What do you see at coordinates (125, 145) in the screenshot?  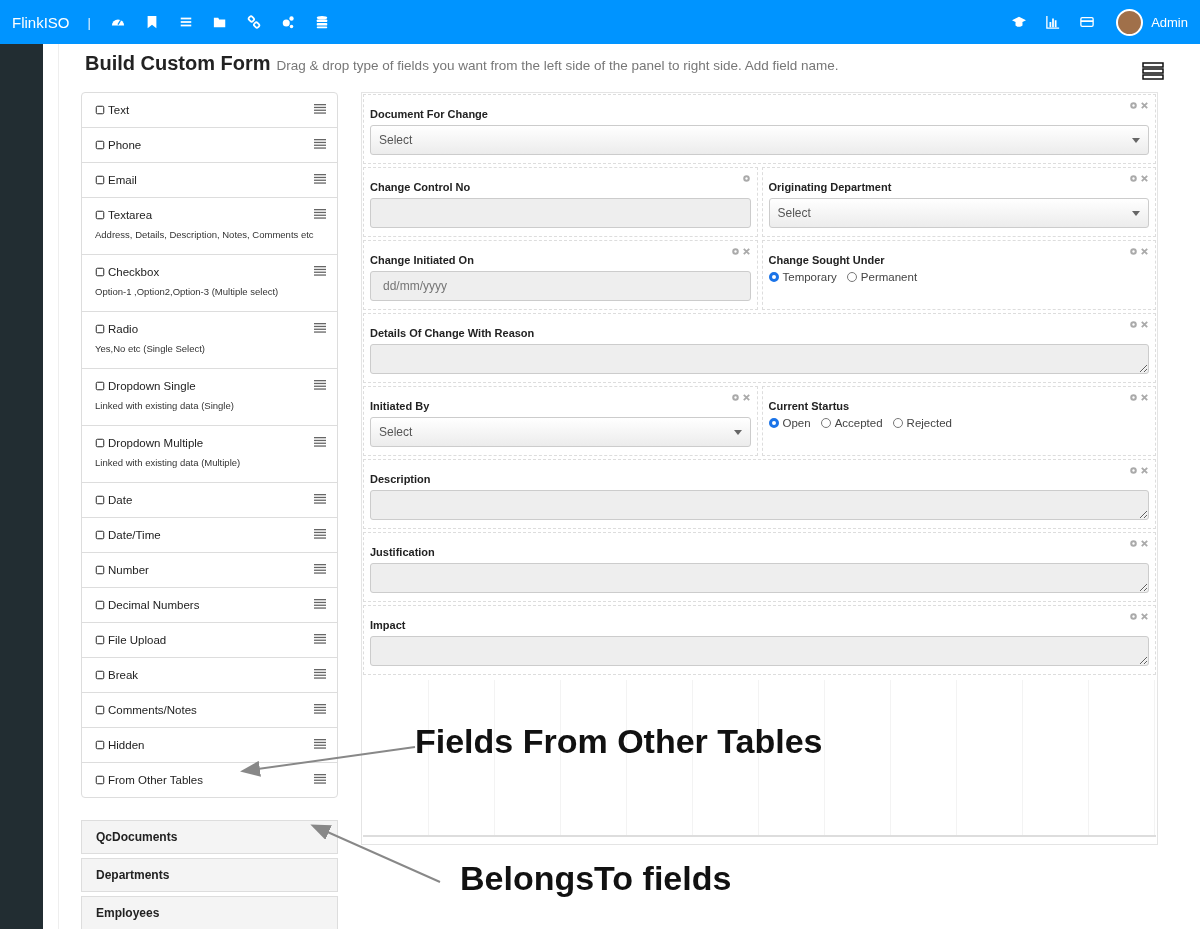 I see `field-type-label: Phone` at bounding box center [125, 145].